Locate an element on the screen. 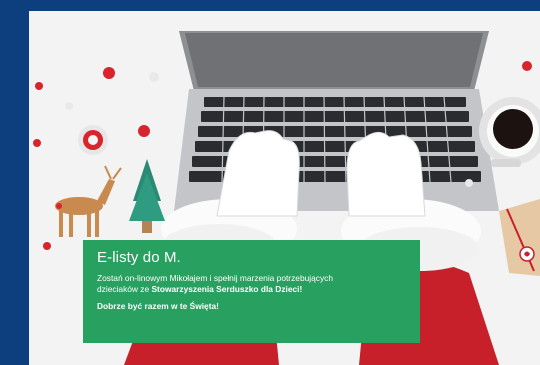  card-description-line2: dzieciaków ze is located at coordinates (124, 289).